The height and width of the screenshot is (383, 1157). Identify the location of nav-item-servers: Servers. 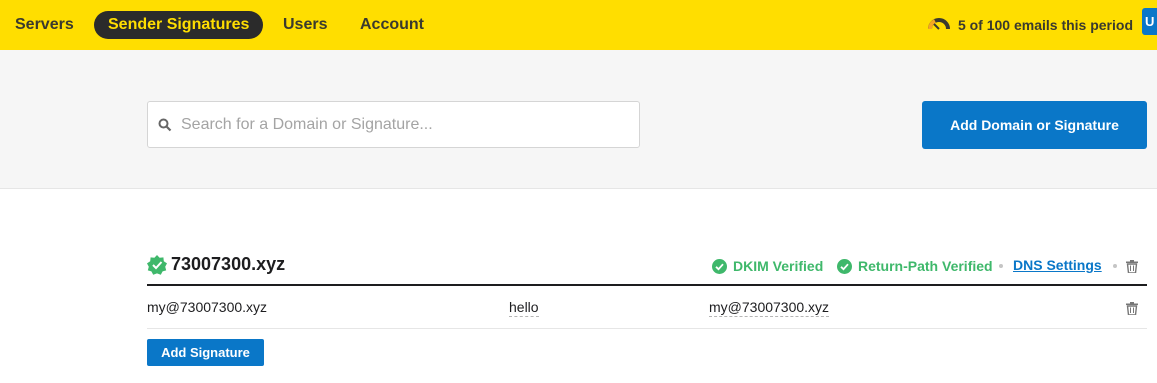
(44, 25).